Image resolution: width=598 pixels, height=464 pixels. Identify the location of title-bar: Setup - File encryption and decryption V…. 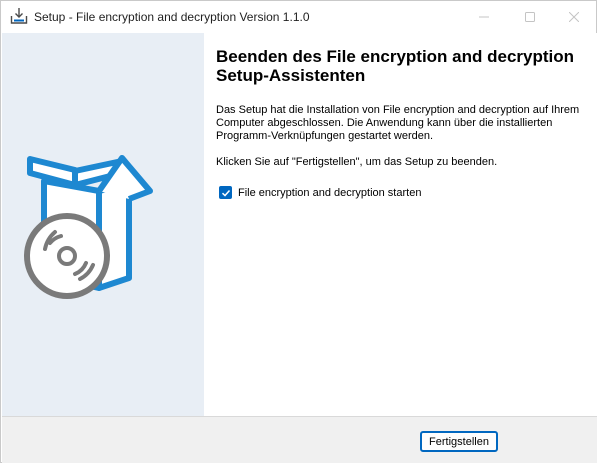
(298, 17).